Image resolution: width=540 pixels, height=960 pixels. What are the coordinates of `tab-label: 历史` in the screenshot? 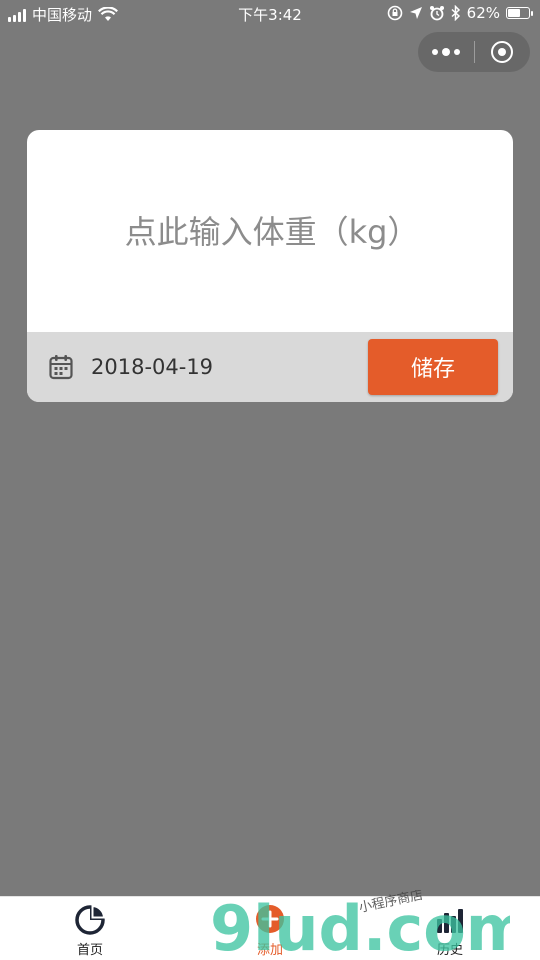 It's located at (449, 950).